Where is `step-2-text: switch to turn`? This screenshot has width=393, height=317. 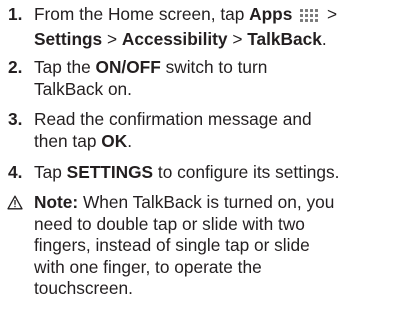 step-2-text: switch to turn is located at coordinates (214, 67).